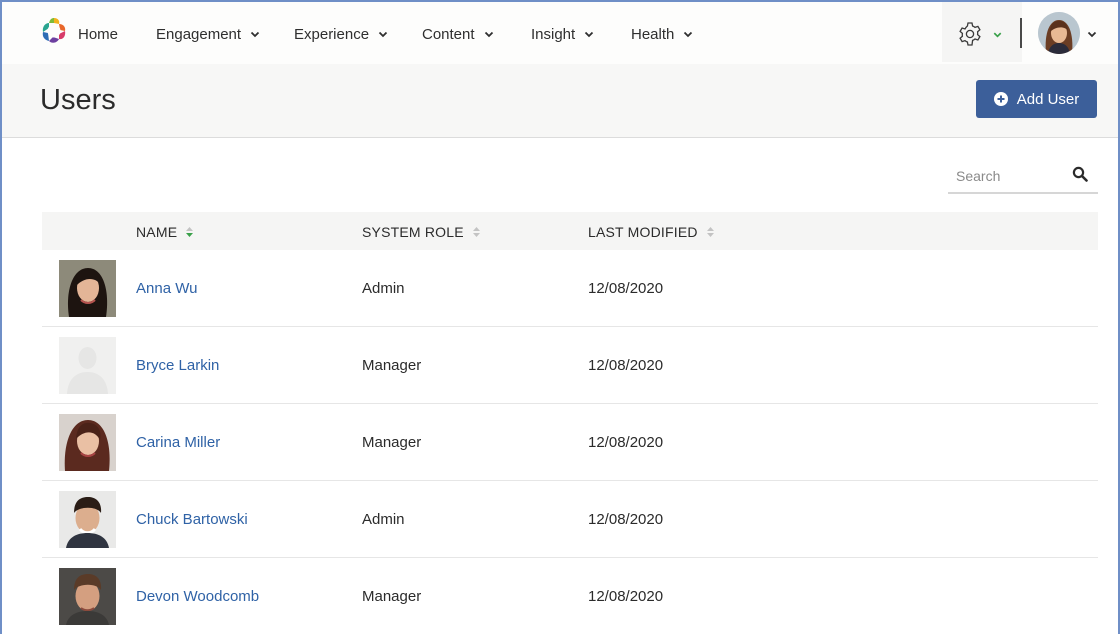 Image resolution: width=1120 pixels, height=634 pixels. Describe the element at coordinates (1048, 99) in the screenshot. I see `add-user-label: Add User` at that location.